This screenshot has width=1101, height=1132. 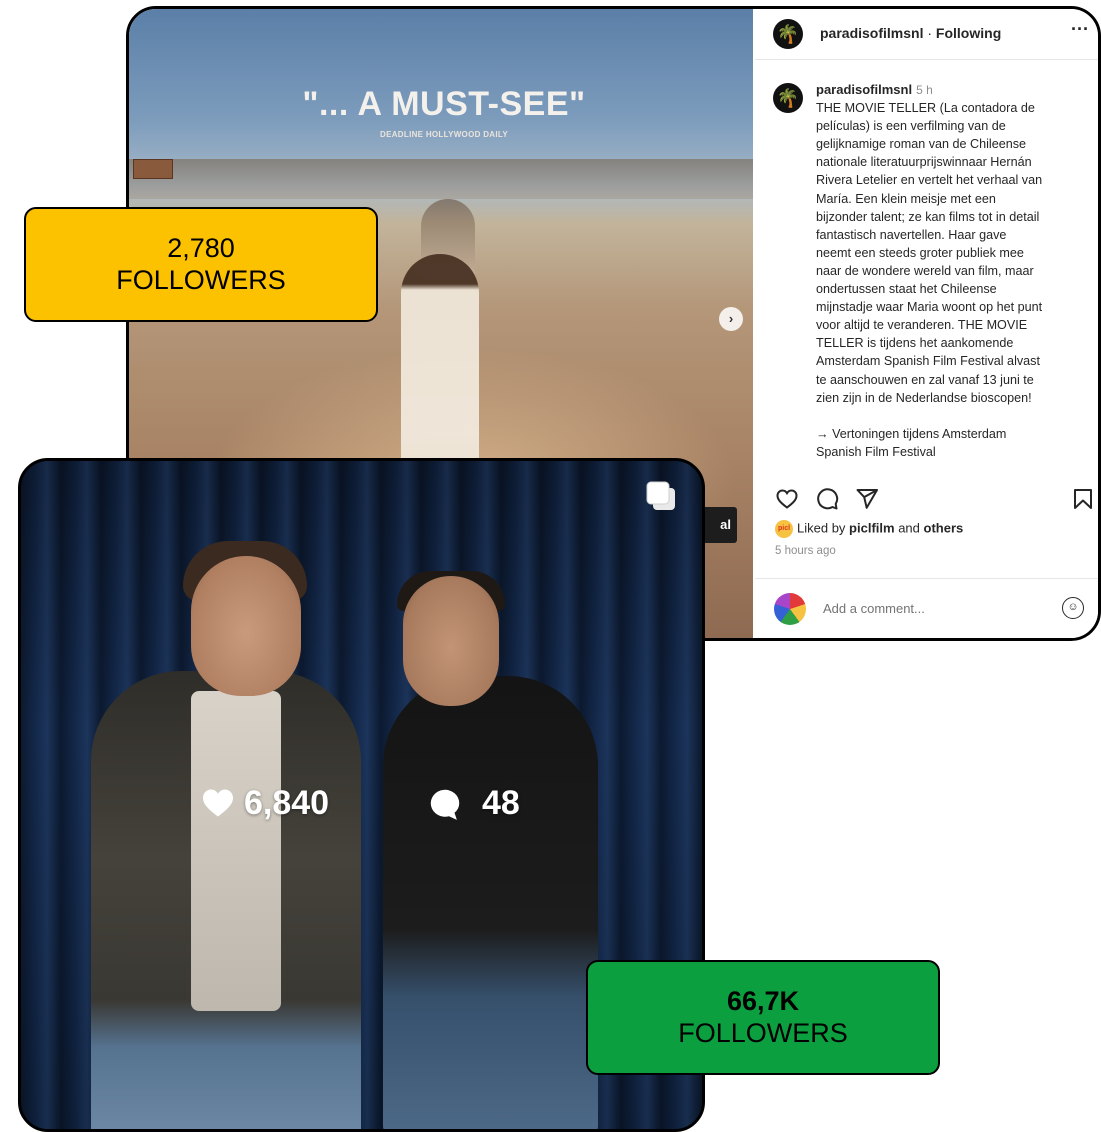 What do you see at coordinates (924, 162) in the screenshot?
I see `caption-line: nationale literatuurprijswinnaar Hernán` at bounding box center [924, 162].